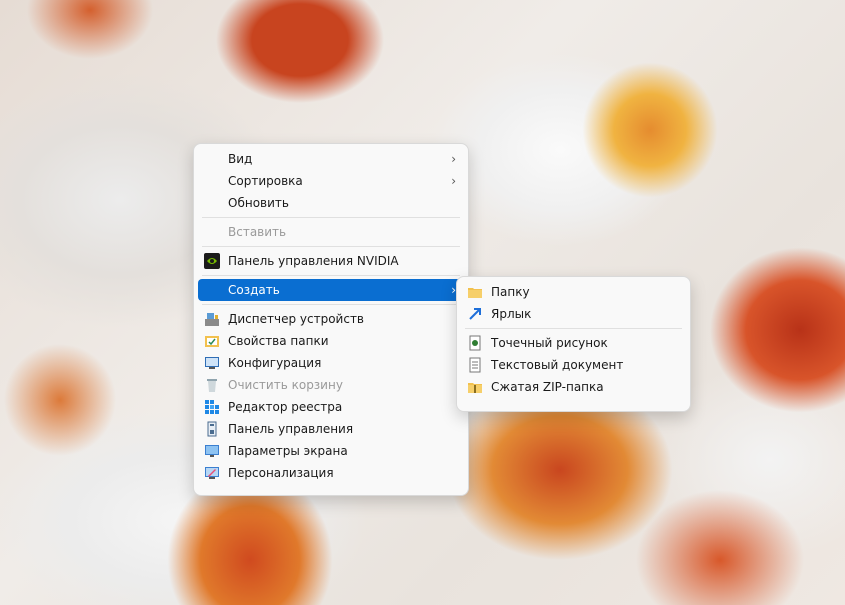  What do you see at coordinates (475, 343) in the screenshot?
I see `bitmap-image-icon` at bounding box center [475, 343].